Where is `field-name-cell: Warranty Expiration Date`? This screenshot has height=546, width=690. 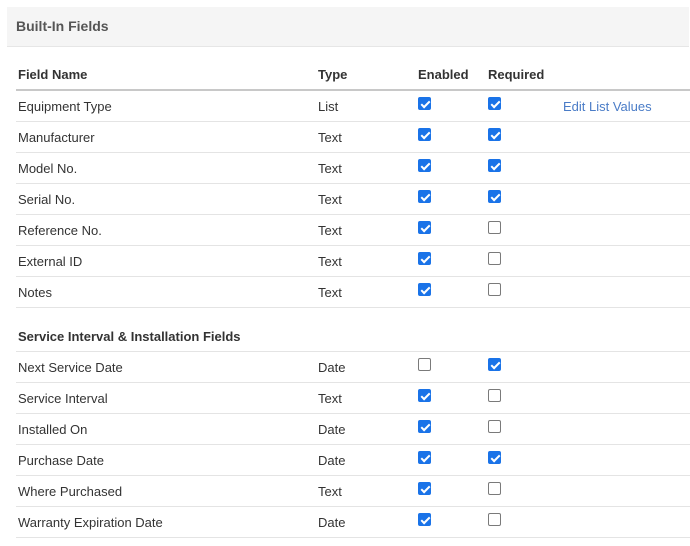 field-name-cell: Warranty Expiration Date is located at coordinates (90, 522).